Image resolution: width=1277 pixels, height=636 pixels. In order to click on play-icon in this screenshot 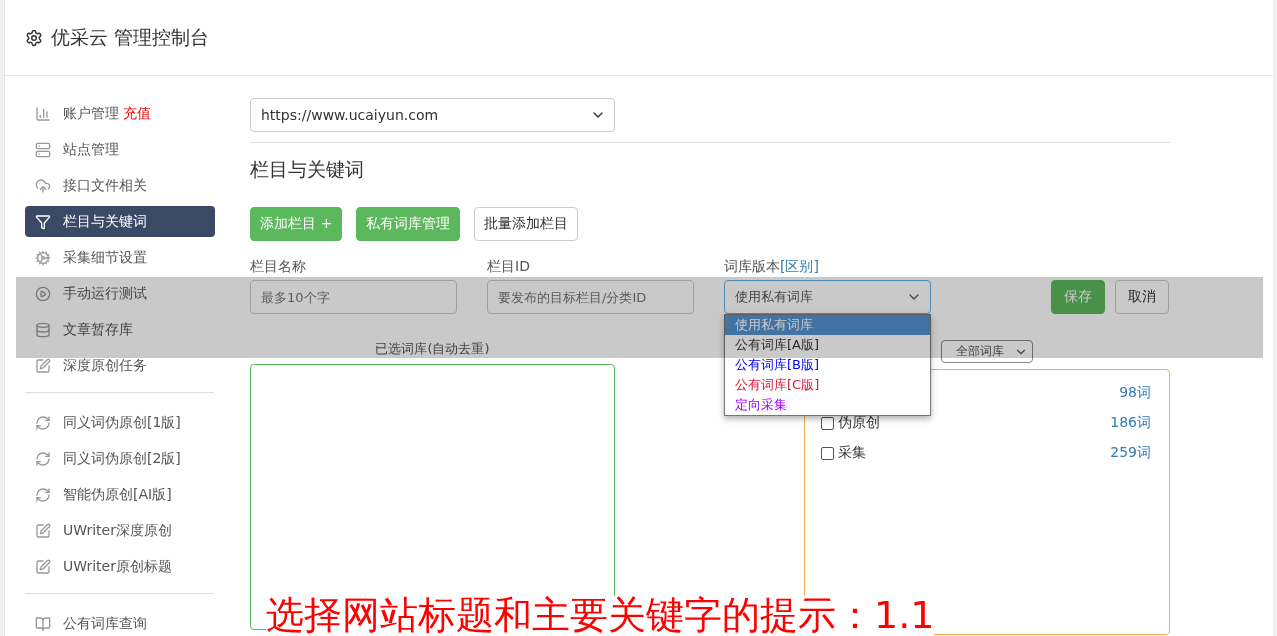, I will do `click(43, 293)`.